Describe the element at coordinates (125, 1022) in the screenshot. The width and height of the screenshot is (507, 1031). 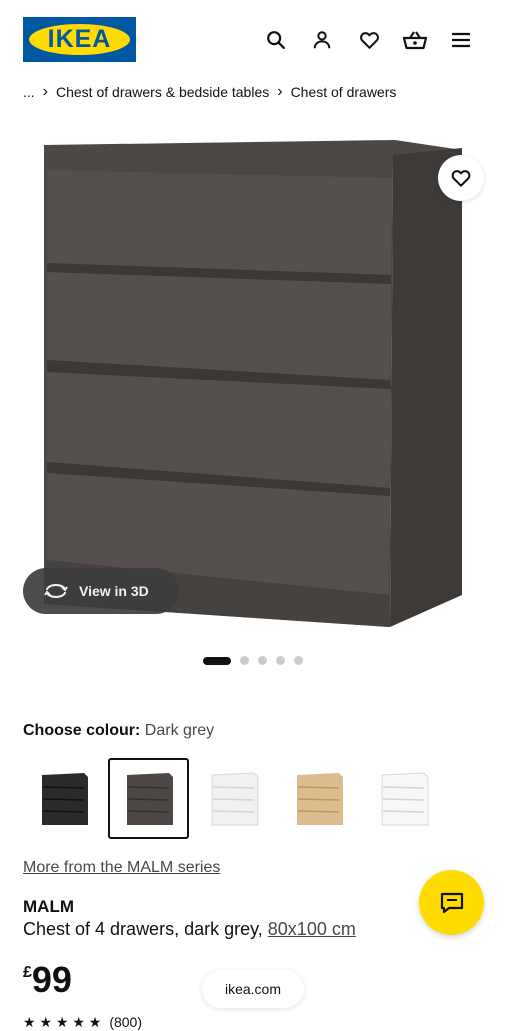
I see `rating-count: (800)` at that location.